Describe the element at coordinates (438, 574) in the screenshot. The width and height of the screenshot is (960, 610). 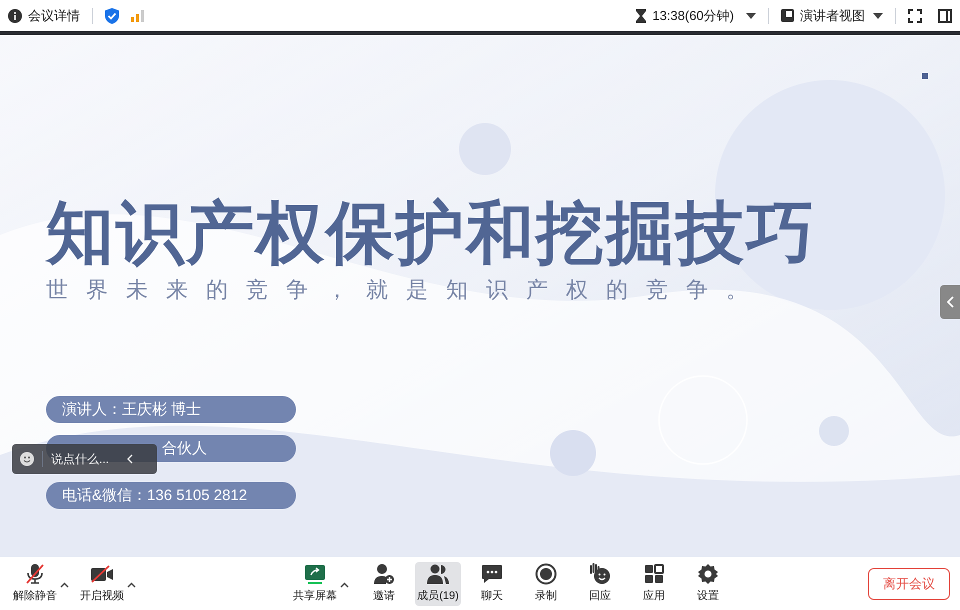
I see `people-icon` at that location.